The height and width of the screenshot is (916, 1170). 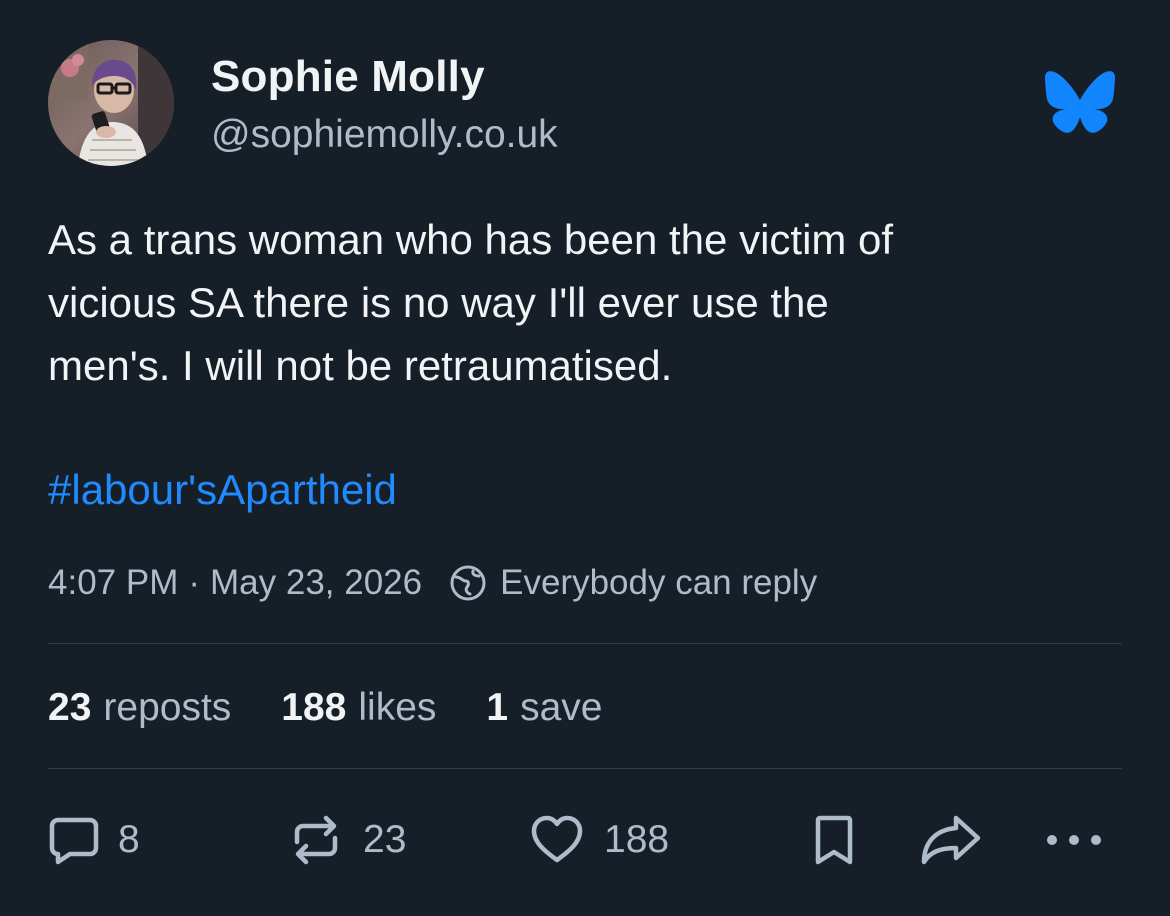 I want to click on more-options-button, so click(x=1074, y=840).